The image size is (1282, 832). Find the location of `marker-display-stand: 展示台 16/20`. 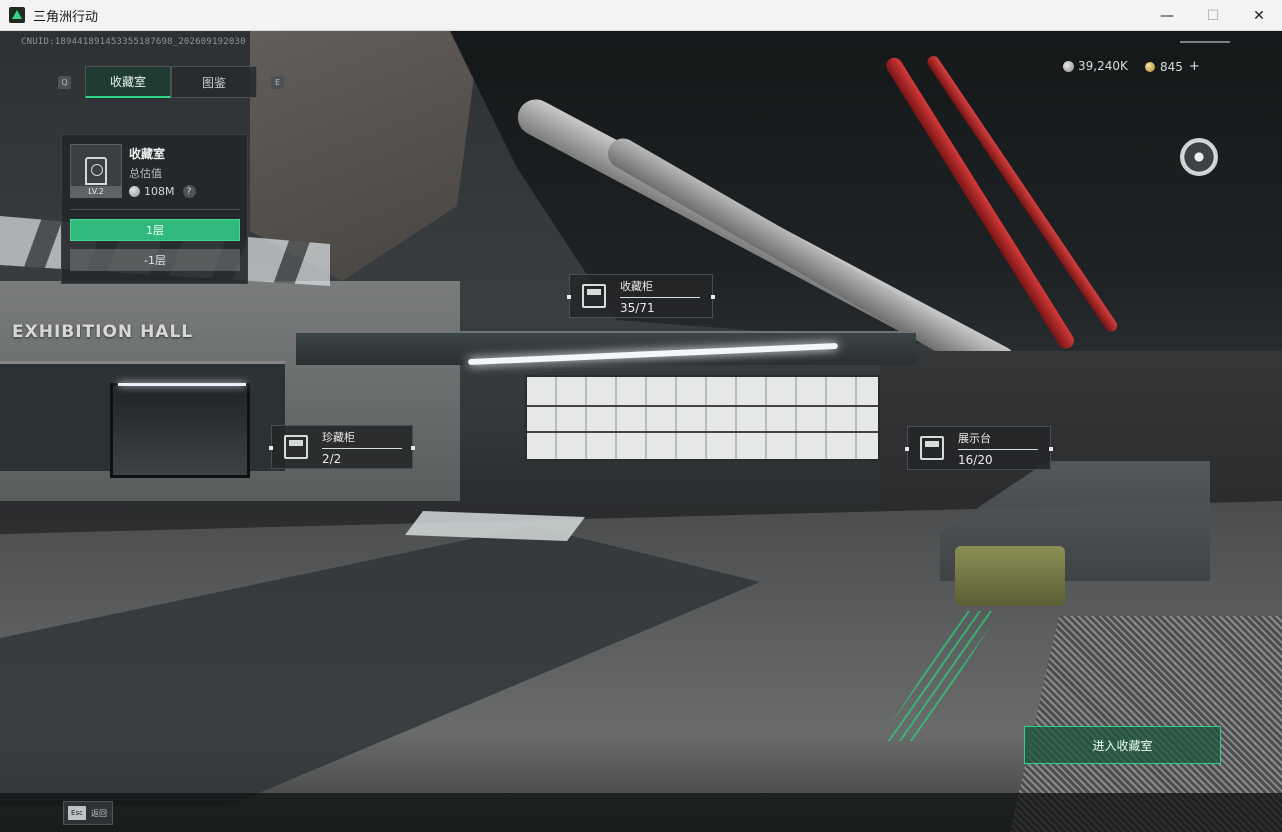

marker-display-stand: 展示台 16/20 is located at coordinates (979, 448).